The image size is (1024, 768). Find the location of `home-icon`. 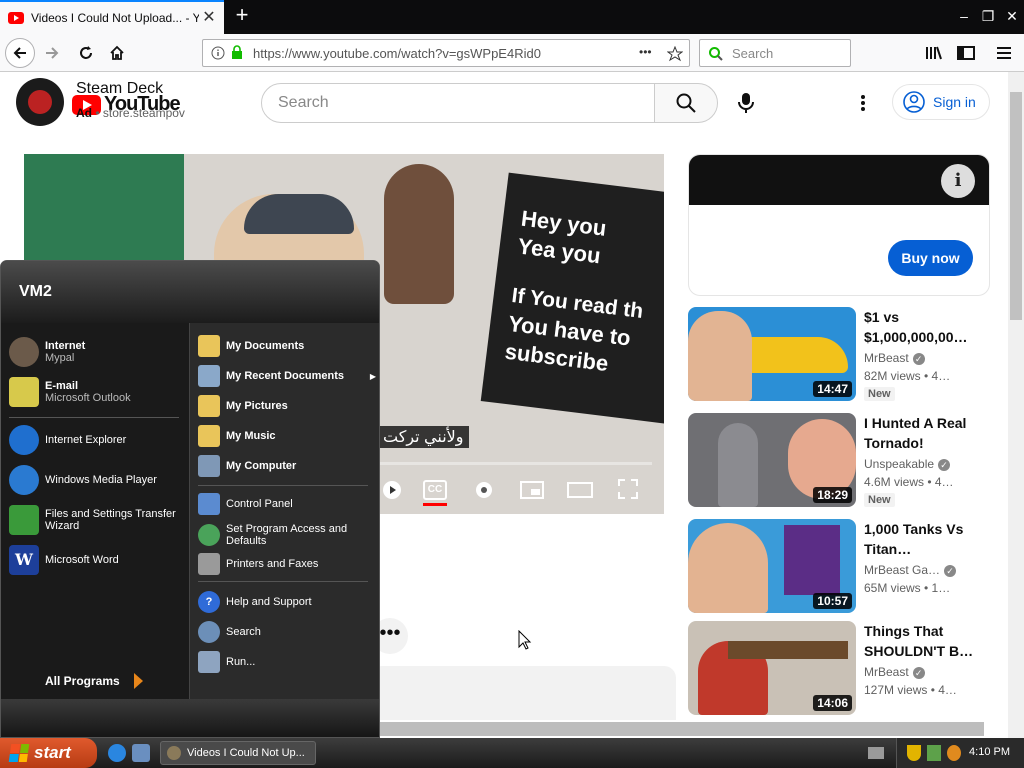

home-icon is located at coordinates (117, 52).